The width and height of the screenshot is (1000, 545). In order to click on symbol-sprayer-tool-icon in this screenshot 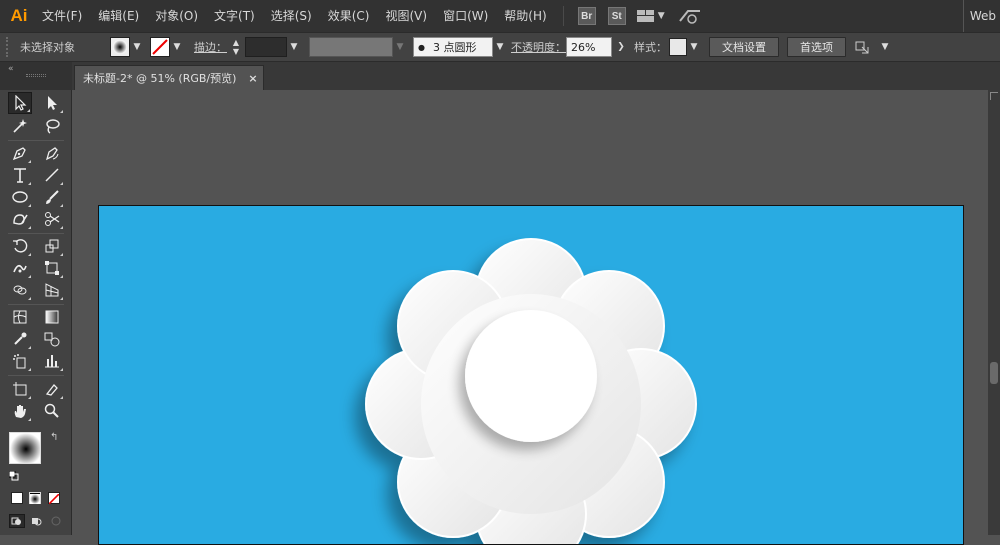, I will do `click(20, 361)`.